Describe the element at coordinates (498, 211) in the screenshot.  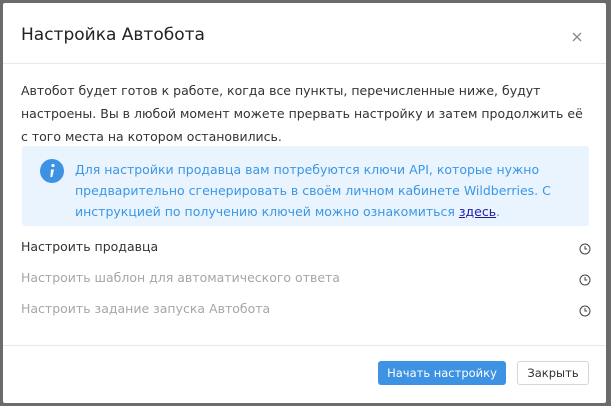
I see `info-period: .` at that location.